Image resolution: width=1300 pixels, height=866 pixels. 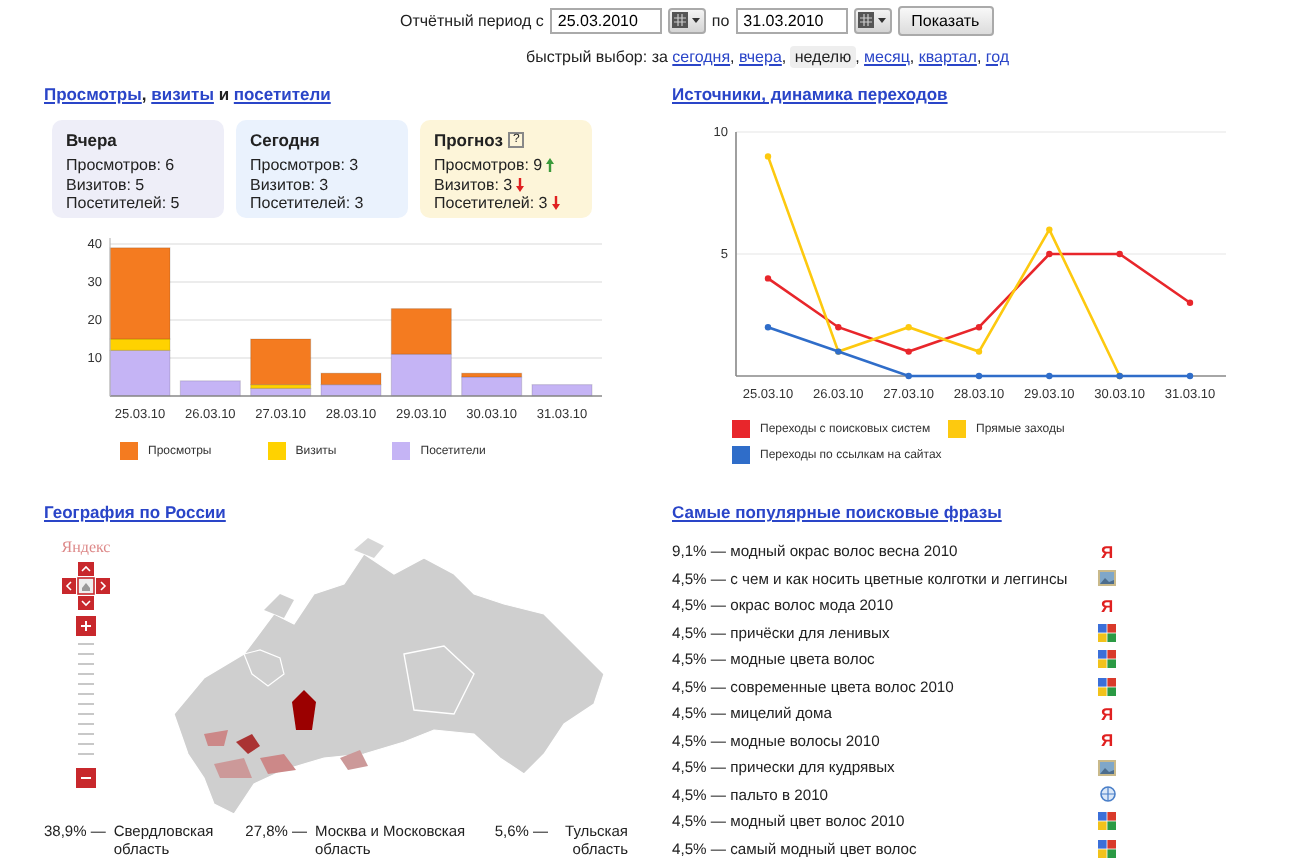 What do you see at coordinates (791, 20) in the screenshot?
I see `date-to-field: 31.03.2010` at bounding box center [791, 20].